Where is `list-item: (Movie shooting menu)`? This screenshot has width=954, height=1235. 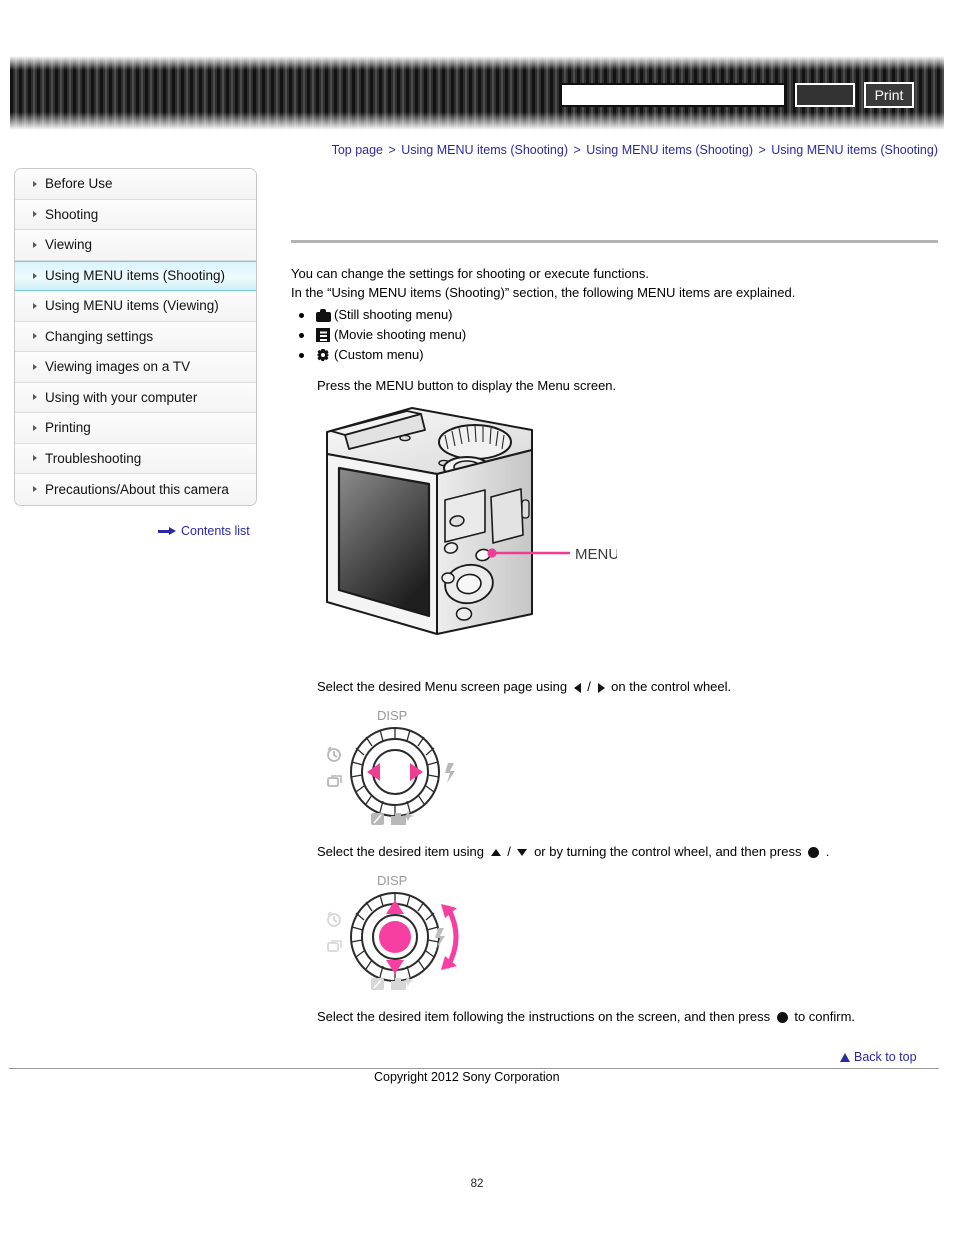
list-item: (Movie shooting menu) is located at coordinates (614, 335).